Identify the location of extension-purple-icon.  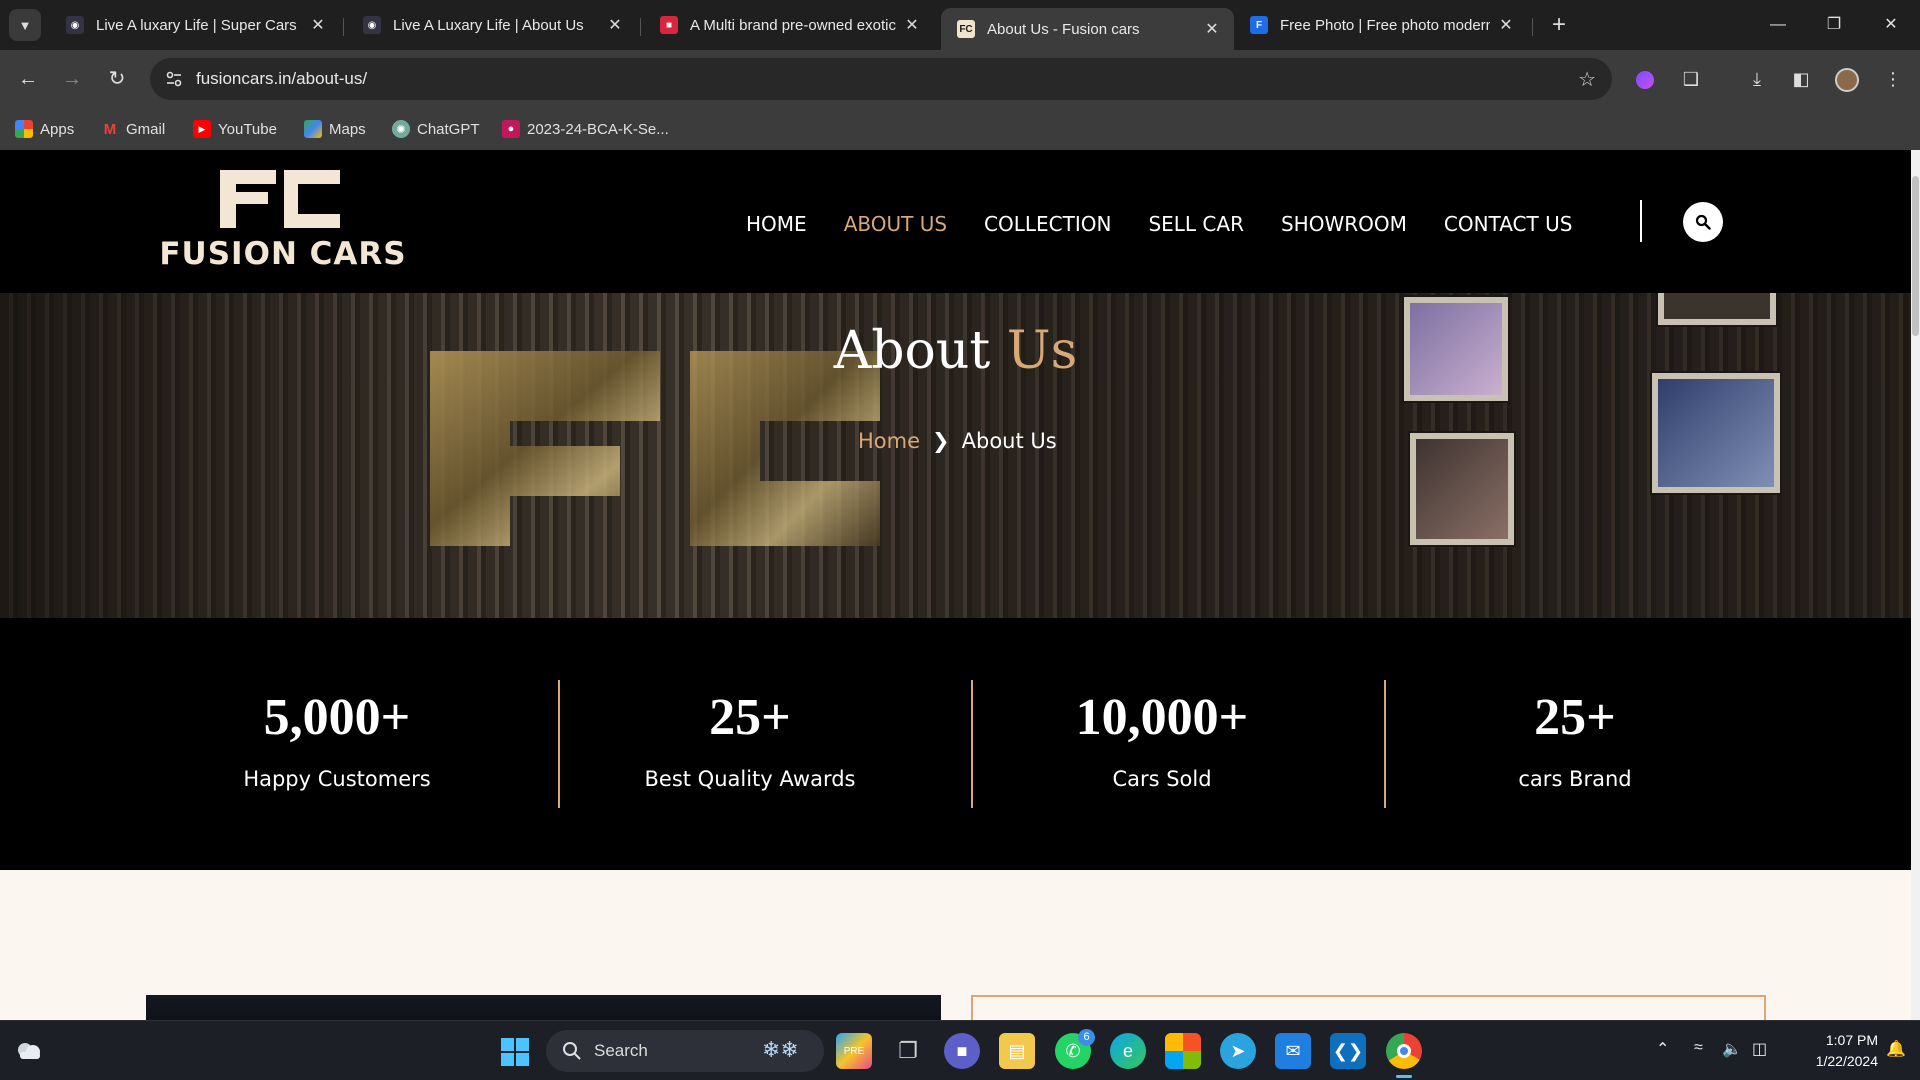
(1645, 79).